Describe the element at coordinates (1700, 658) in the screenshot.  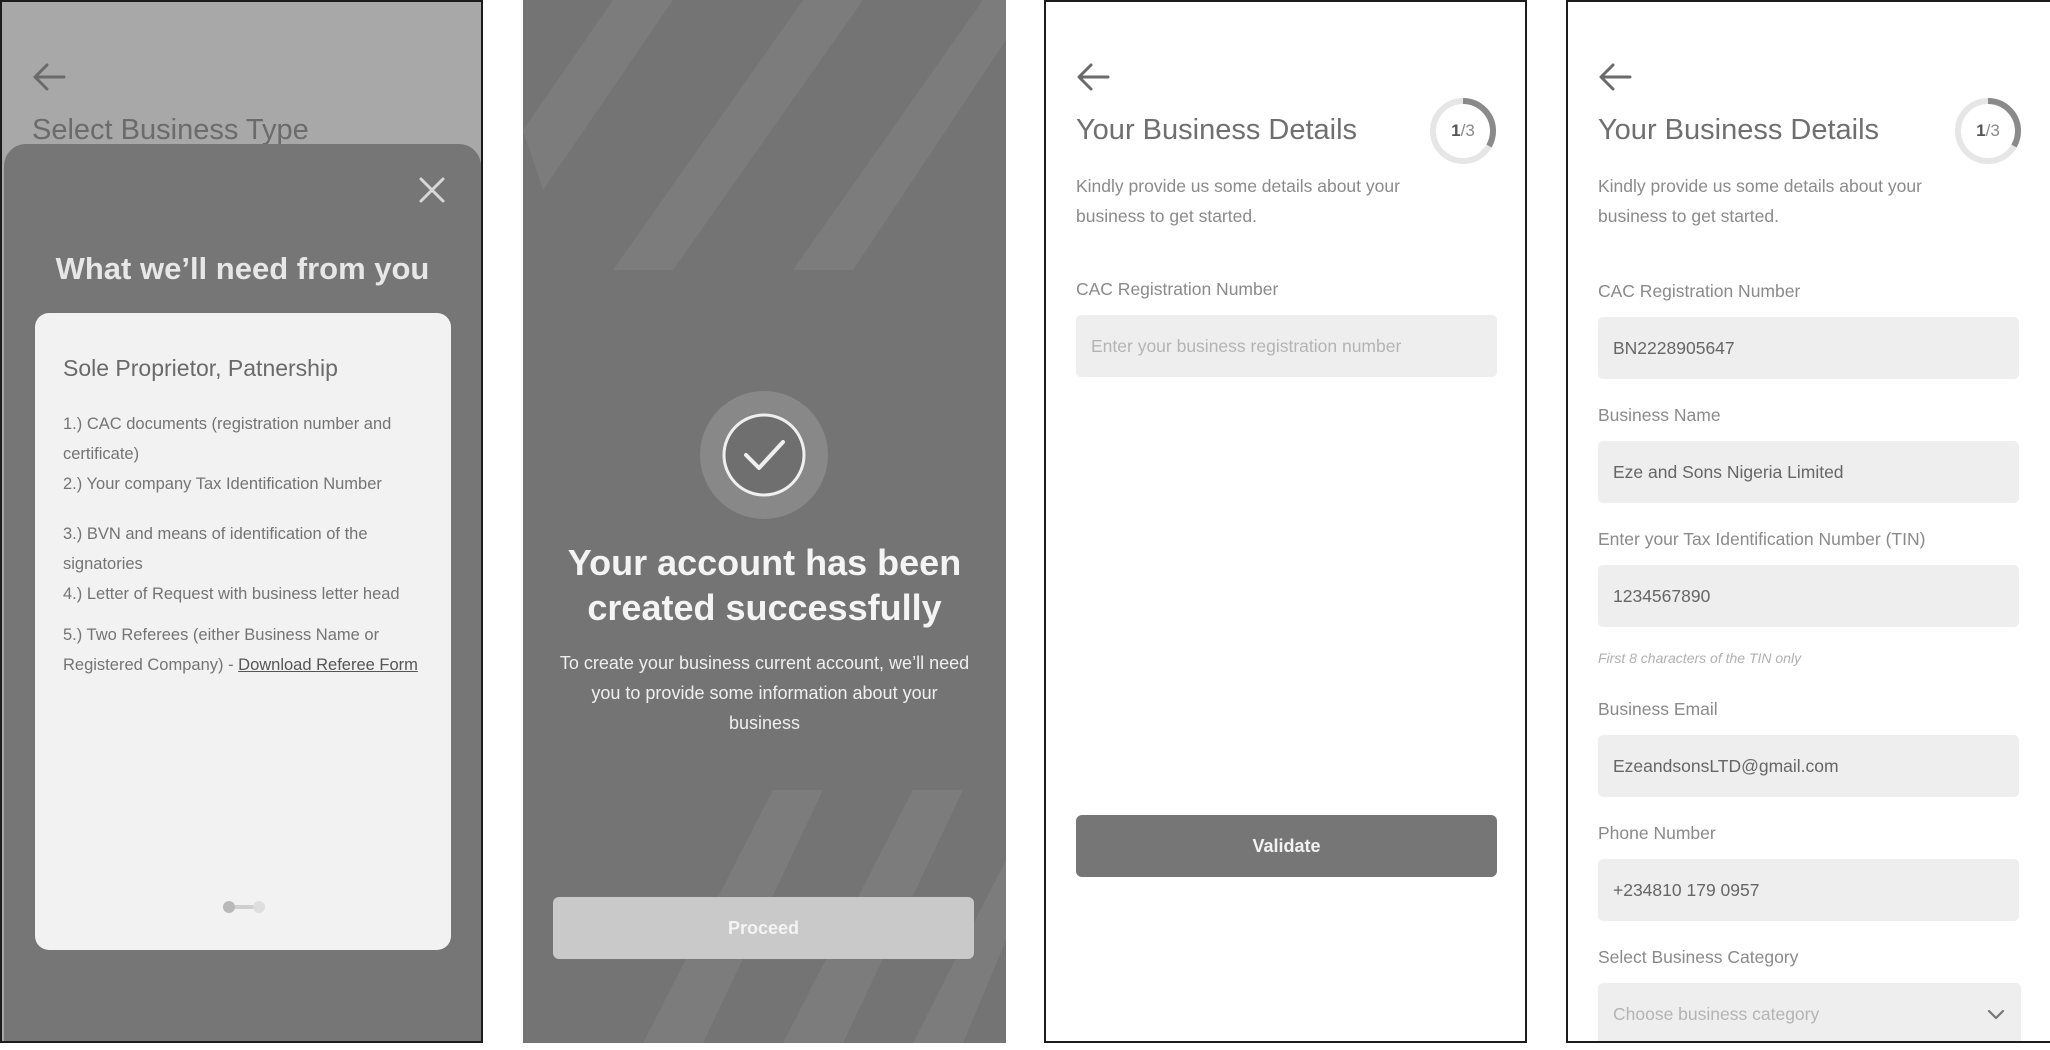
I see `tin-hint: First 8 characters of the TIN only` at that location.